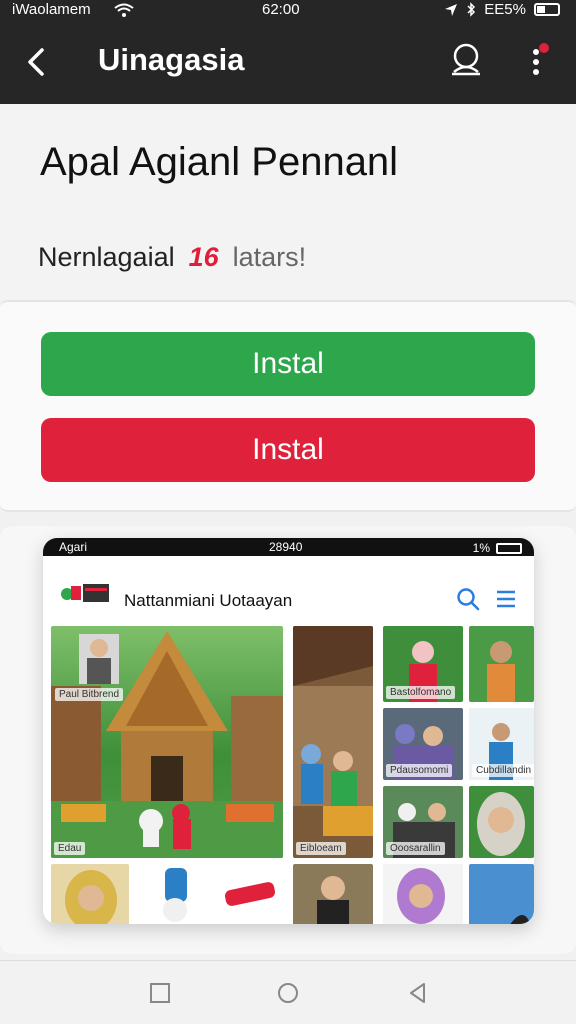 The width and height of the screenshot is (576, 1024). What do you see at coordinates (85, 593) in the screenshot?
I see `preview-logo-icon` at bounding box center [85, 593].